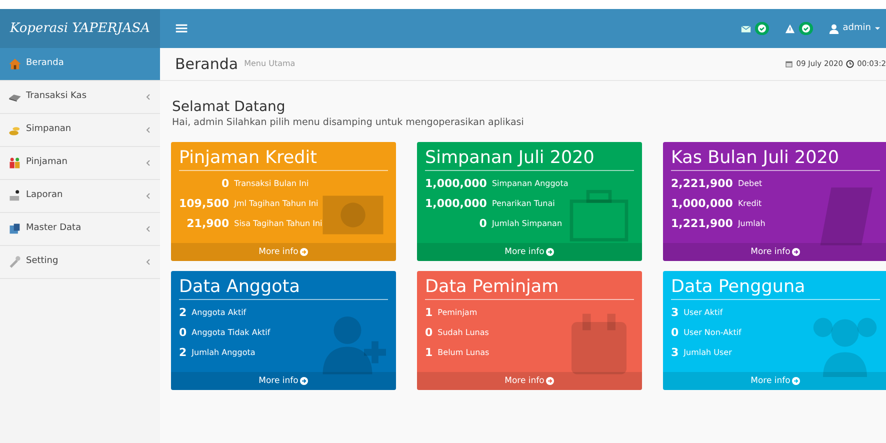 Image resolution: width=886 pixels, height=443 pixels. Describe the element at coordinates (458, 313) in the screenshot. I see `stat-label: Peminjam` at that location.